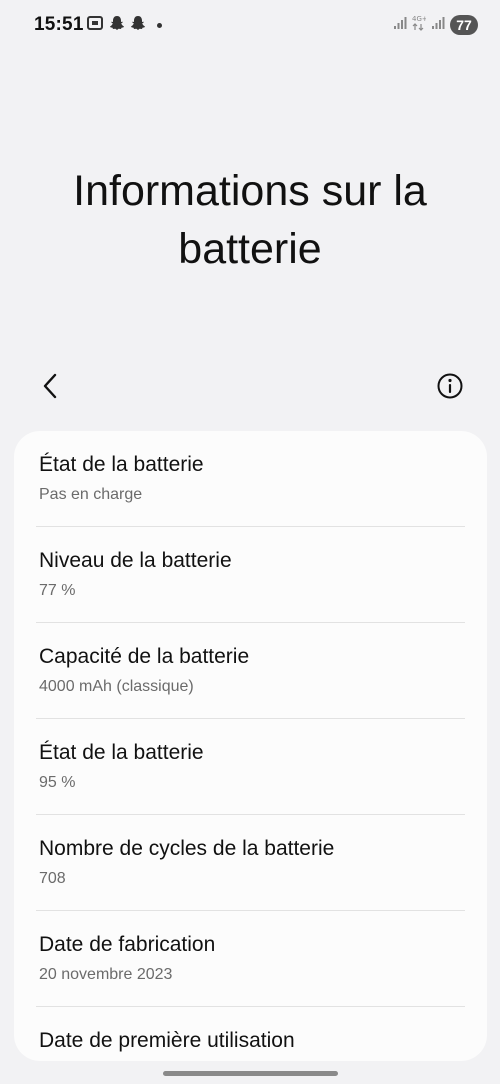  Describe the element at coordinates (250, 26) in the screenshot. I see `status-bar: 15:51 4G+ 77` at that location.